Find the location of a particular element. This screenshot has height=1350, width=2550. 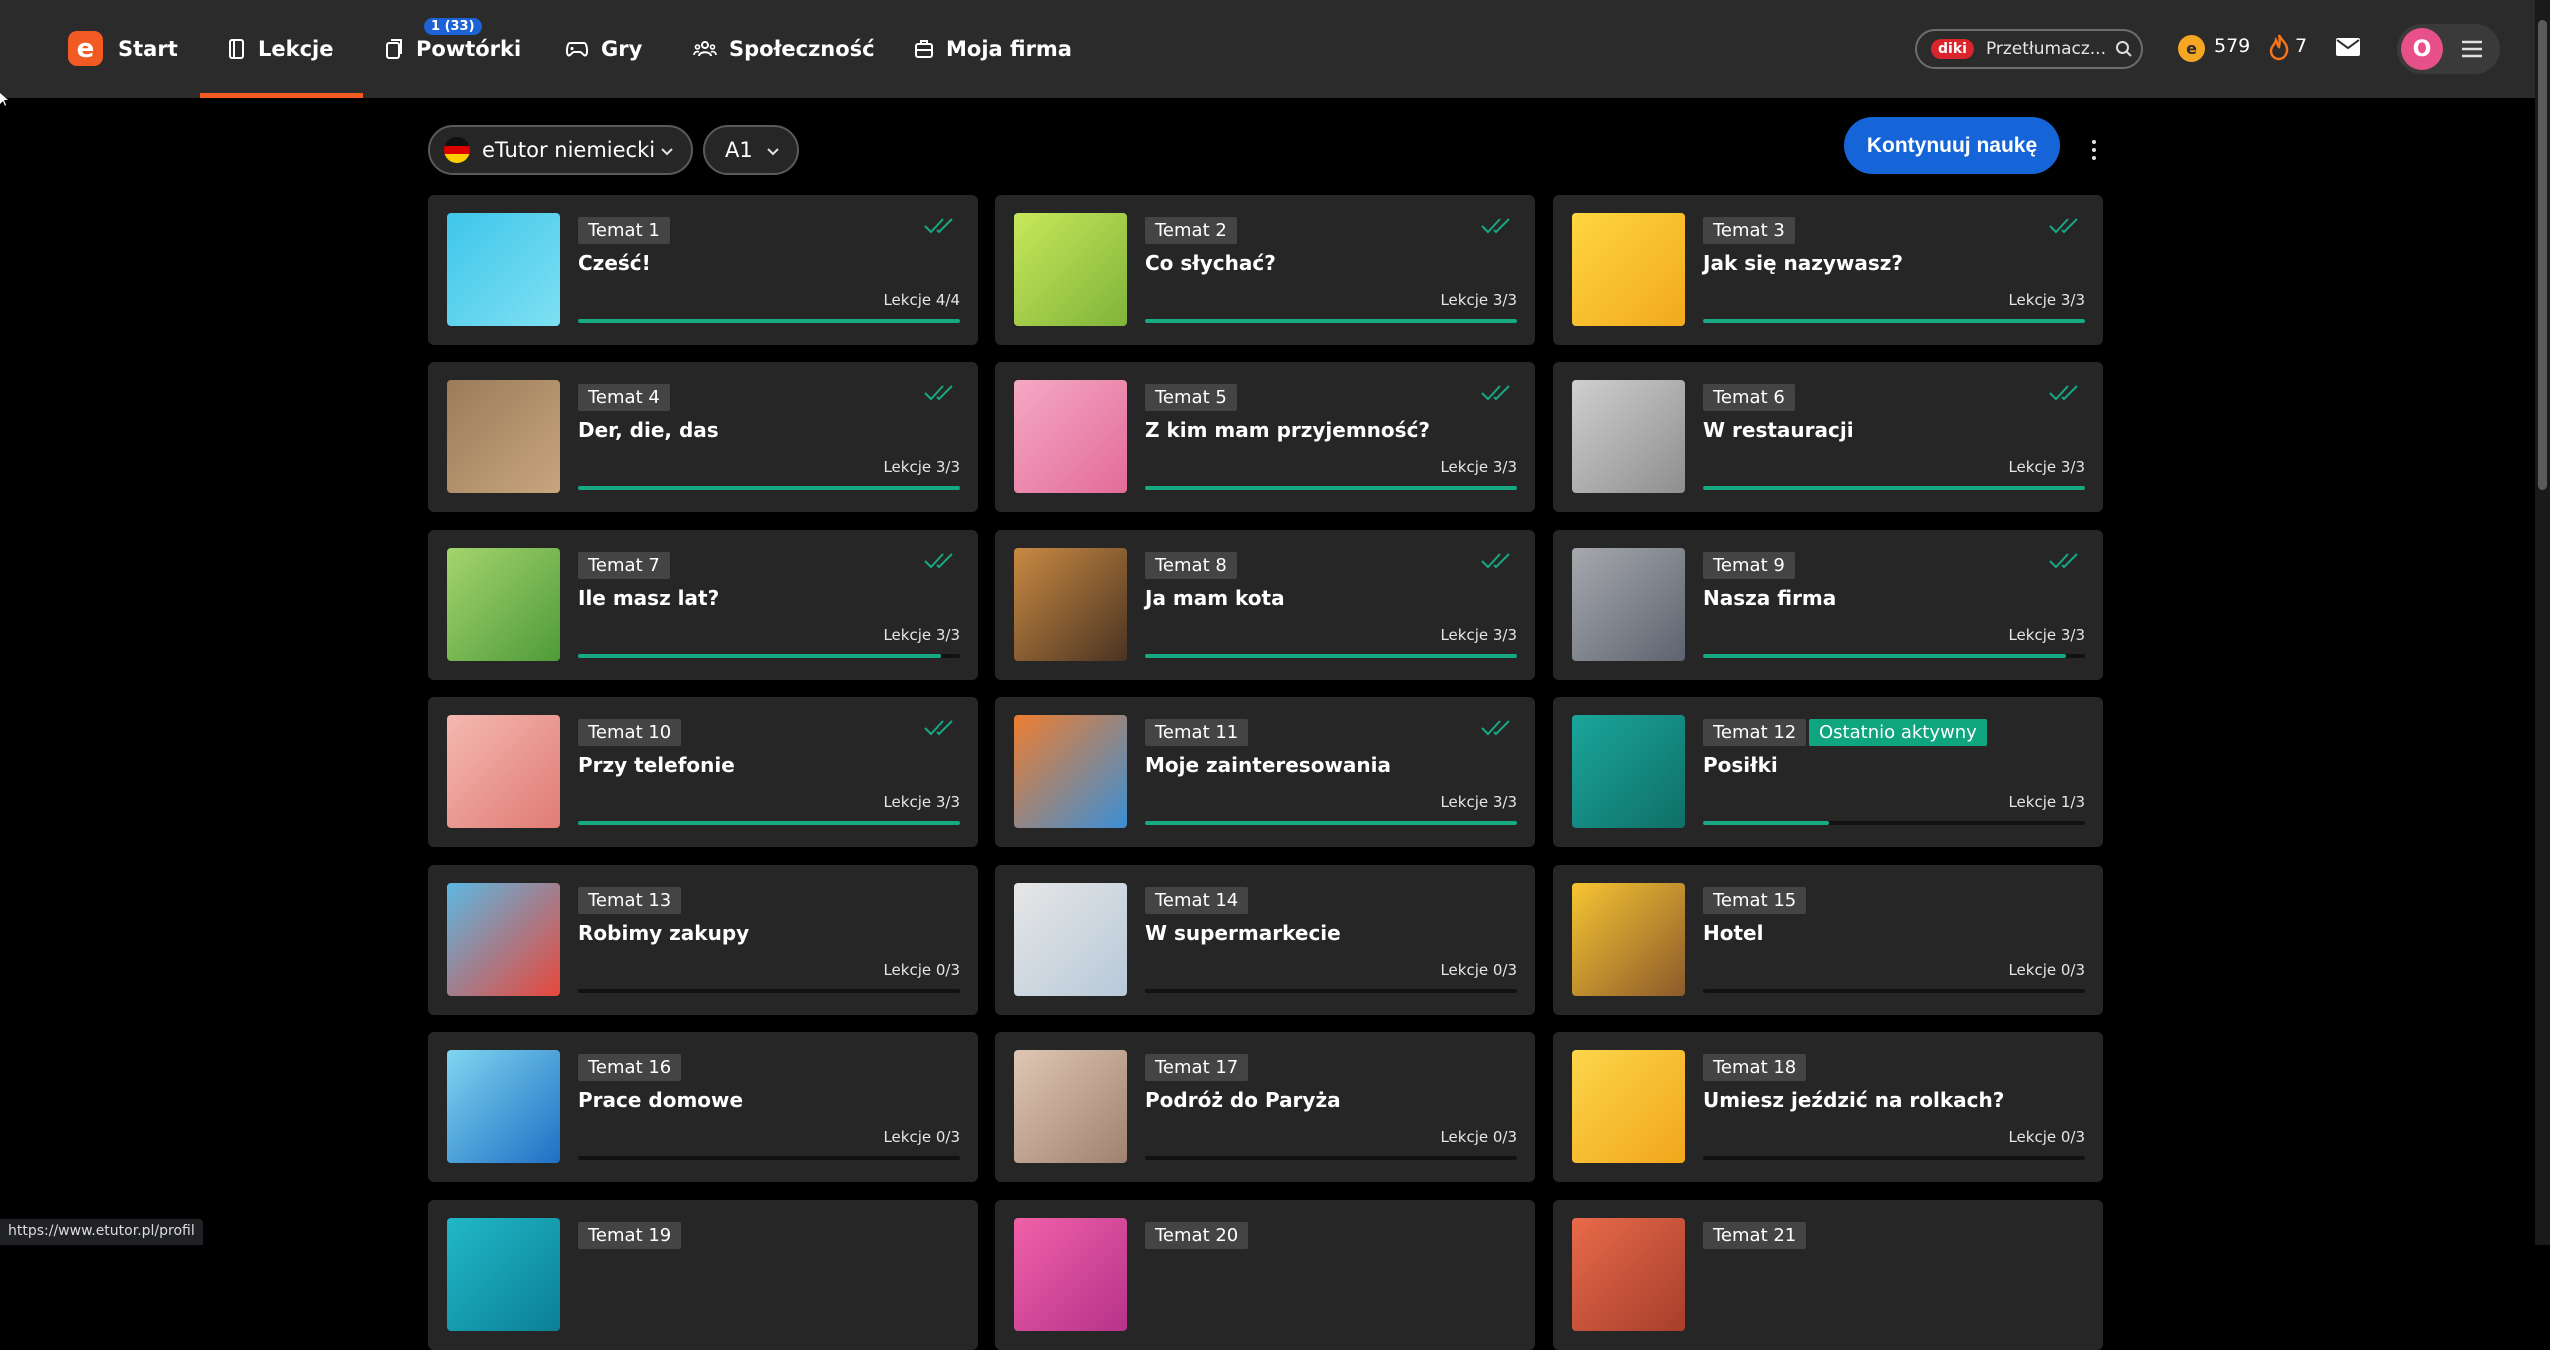

etutor-logo: e is located at coordinates (85, 48).